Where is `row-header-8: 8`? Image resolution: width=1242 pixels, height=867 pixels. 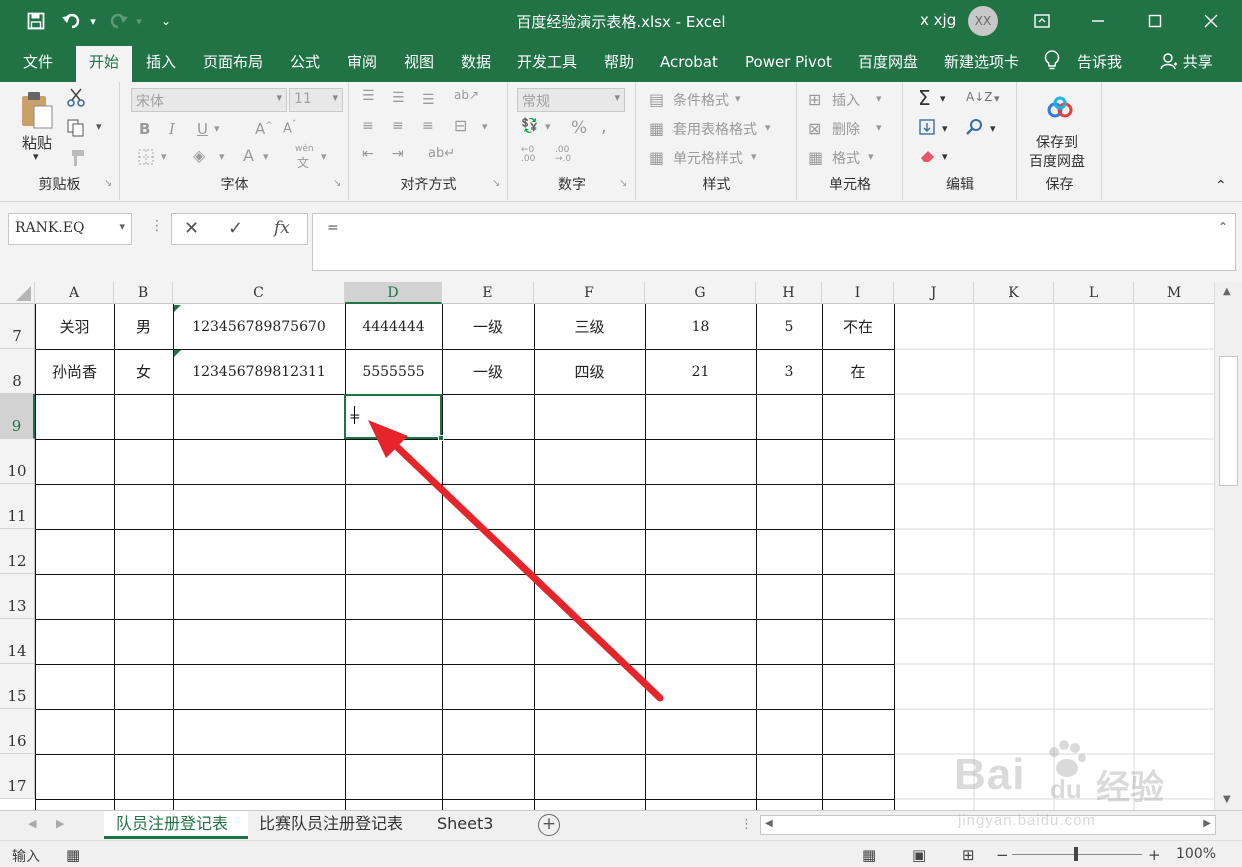
row-header-8: 8 is located at coordinates (17, 371).